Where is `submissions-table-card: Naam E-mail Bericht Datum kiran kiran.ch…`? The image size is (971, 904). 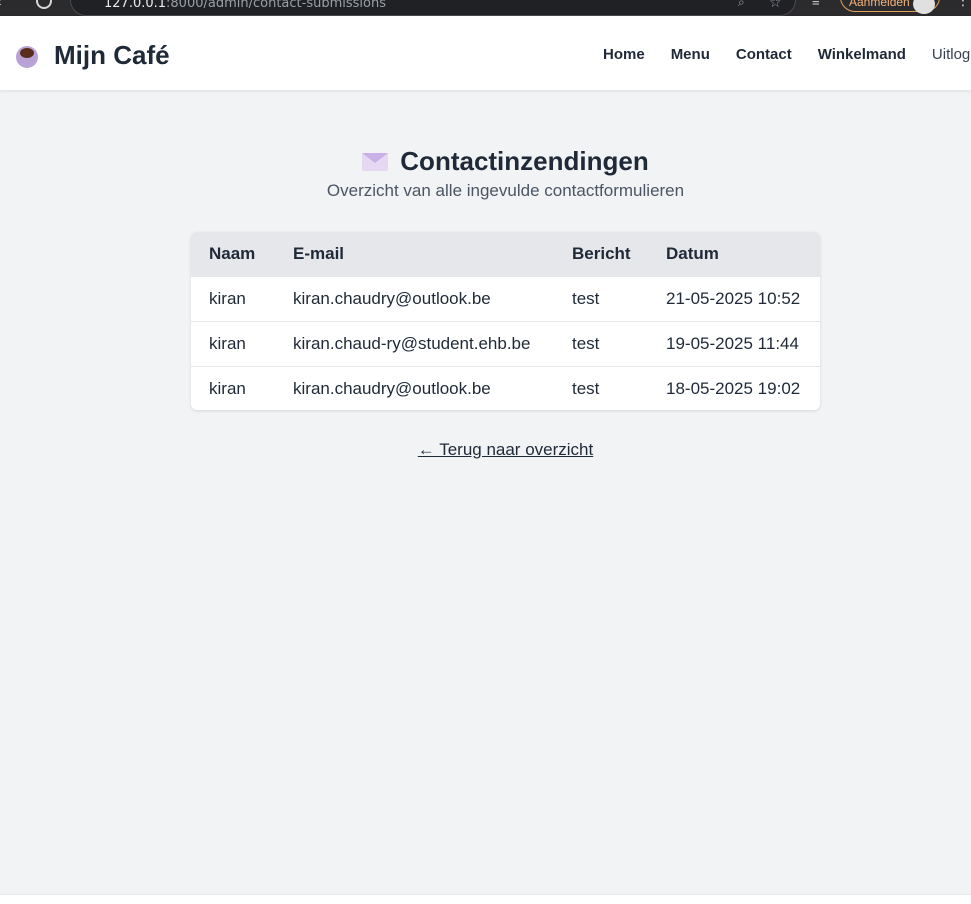
submissions-table-card: Naam E-mail Bericht Datum kiran kiran.ch… is located at coordinates (505, 321).